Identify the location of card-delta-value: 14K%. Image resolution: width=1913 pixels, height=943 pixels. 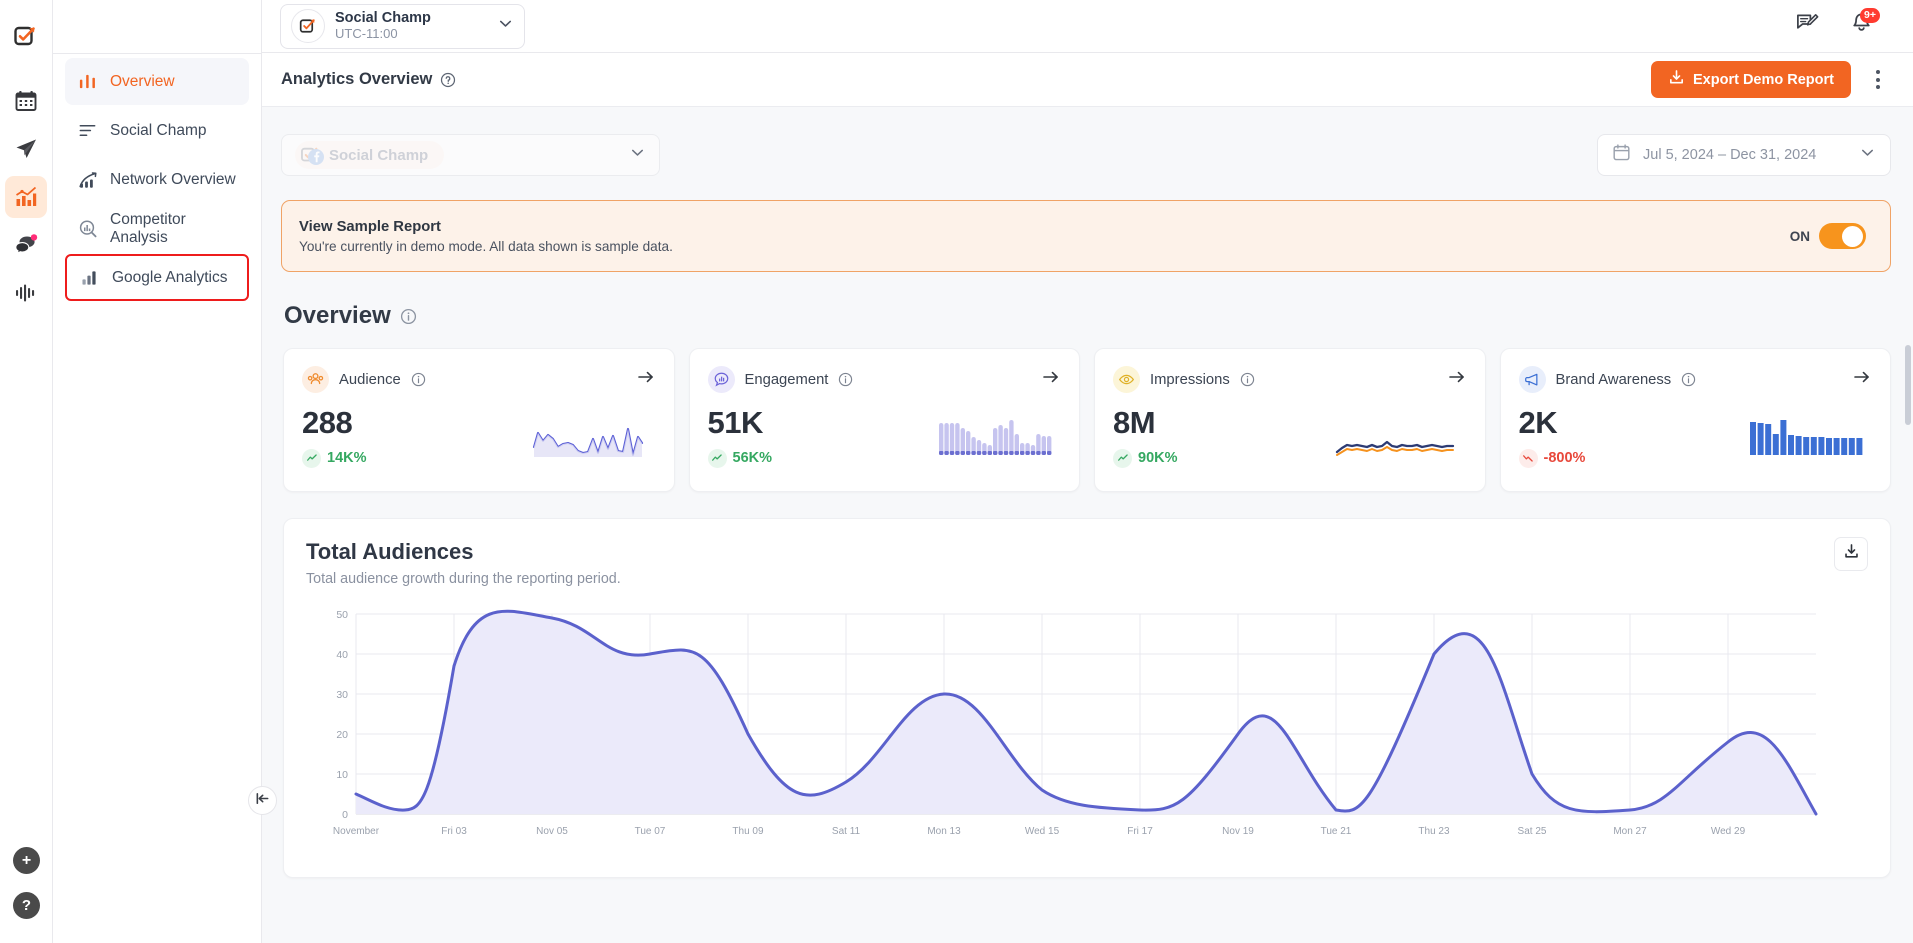
(347, 458).